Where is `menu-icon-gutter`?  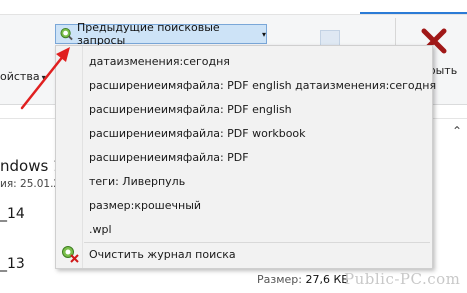
menu-icon-gutter is located at coordinates (69, 157).